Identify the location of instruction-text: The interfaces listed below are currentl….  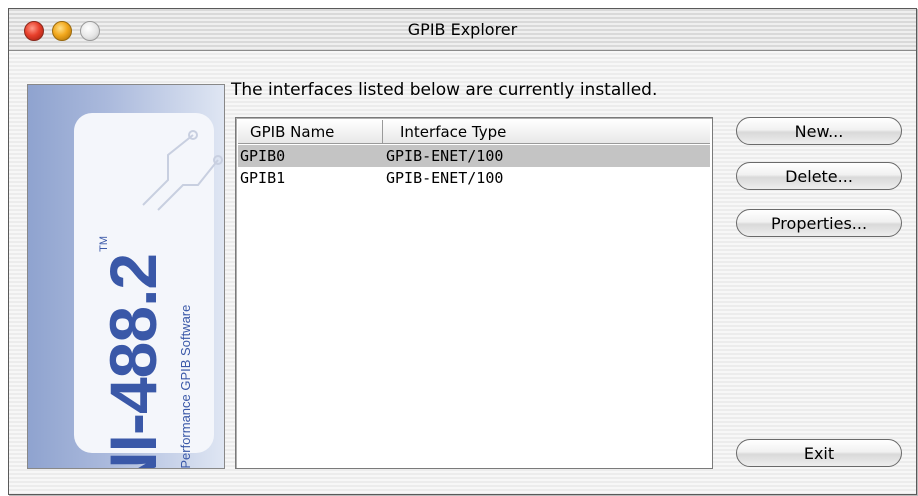
(444, 90).